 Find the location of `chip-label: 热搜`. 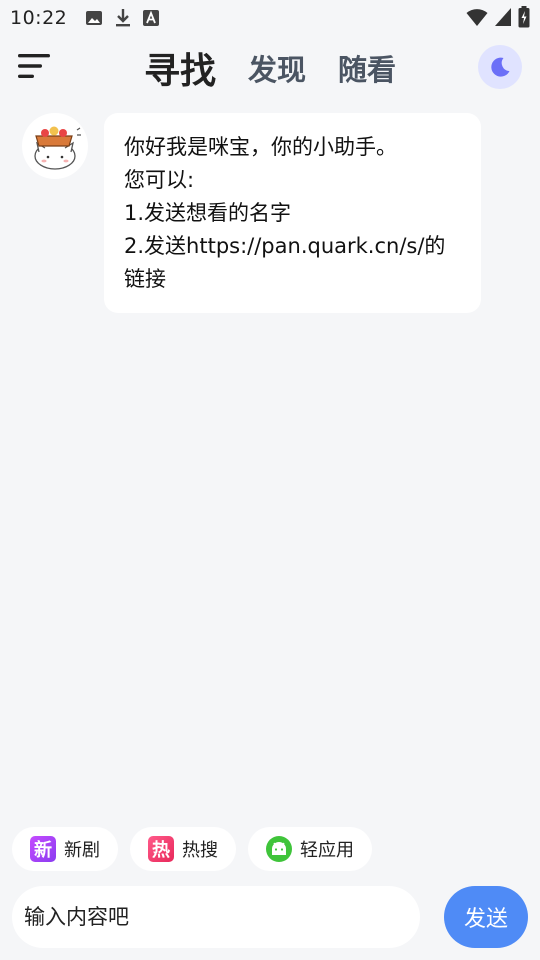

chip-label: 热搜 is located at coordinates (200, 850).